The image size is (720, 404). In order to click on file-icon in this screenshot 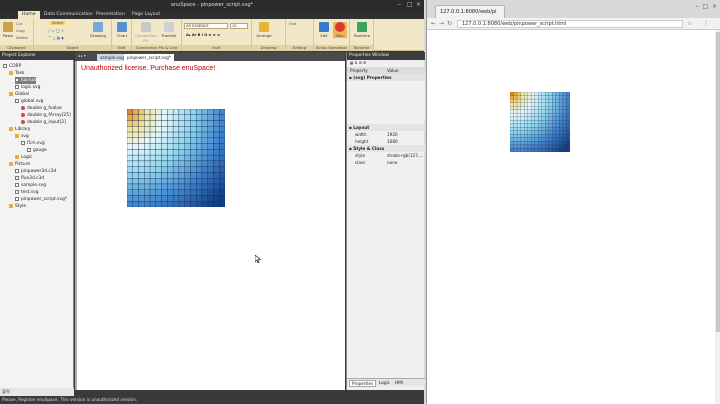, I will do `click(17, 100)`.